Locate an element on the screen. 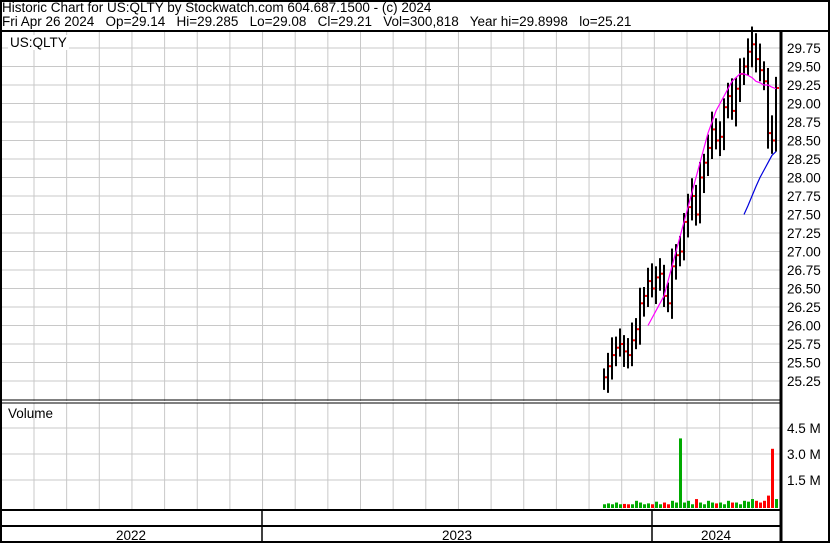  volume-tick-label: 4.5 M is located at coordinates (804, 428).